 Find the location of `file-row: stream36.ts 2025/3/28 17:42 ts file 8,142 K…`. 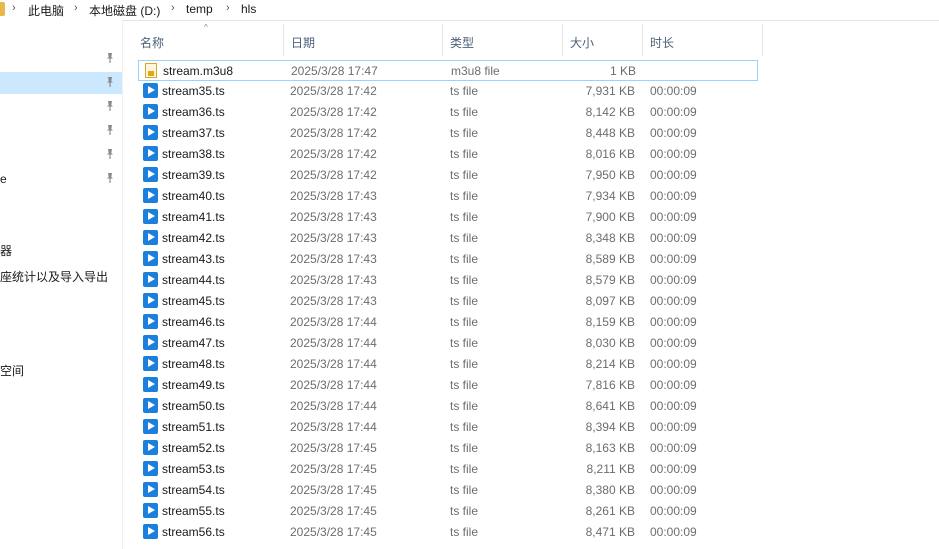

file-row: stream36.ts 2025/3/28 17:42 ts file 8,142 K… is located at coordinates (448, 112).